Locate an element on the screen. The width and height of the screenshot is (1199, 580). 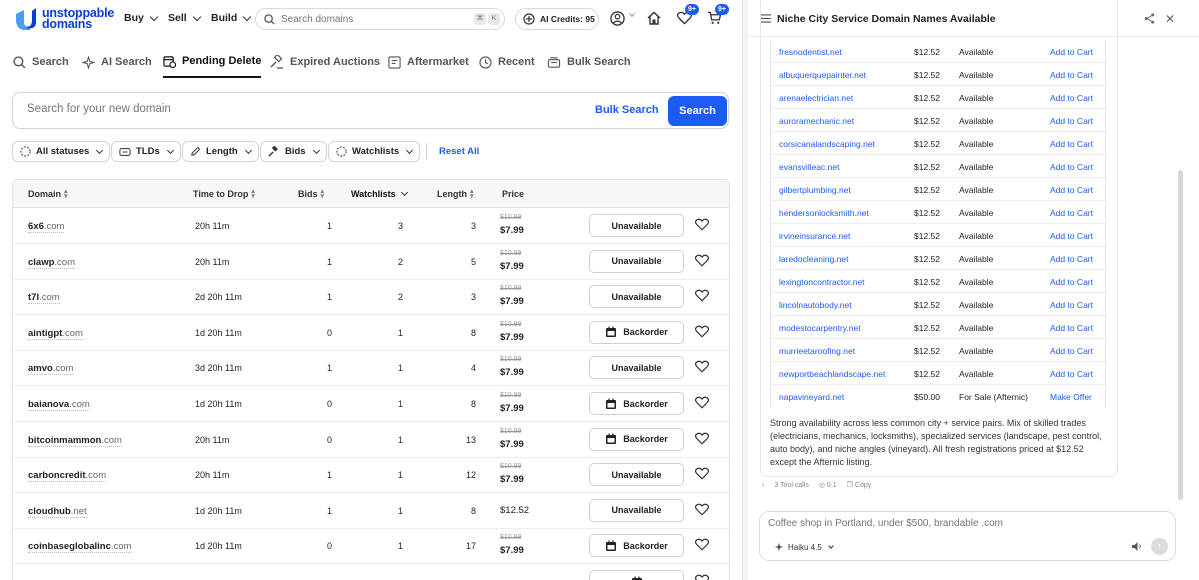
domain-search-box: ⌘ K is located at coordinates (380, 19).